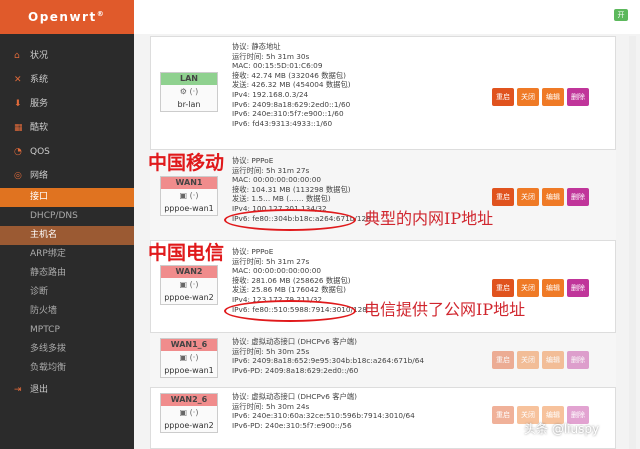 The height and width of the screenshot is (449, 640). Describe the element at coordinates (39, 56) in the screenshot. I see `nav-label: 状况` at that location.